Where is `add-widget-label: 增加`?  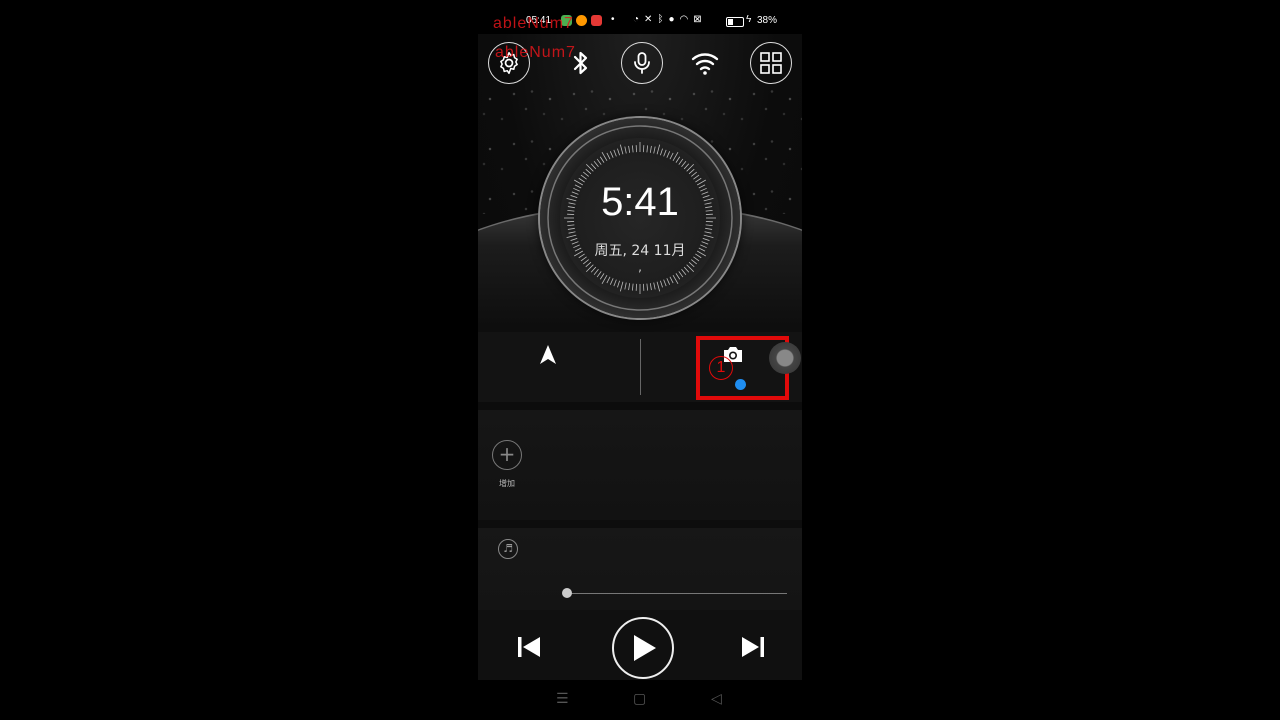 add-widget-label: 增加 is located at coordinates (507, 483).